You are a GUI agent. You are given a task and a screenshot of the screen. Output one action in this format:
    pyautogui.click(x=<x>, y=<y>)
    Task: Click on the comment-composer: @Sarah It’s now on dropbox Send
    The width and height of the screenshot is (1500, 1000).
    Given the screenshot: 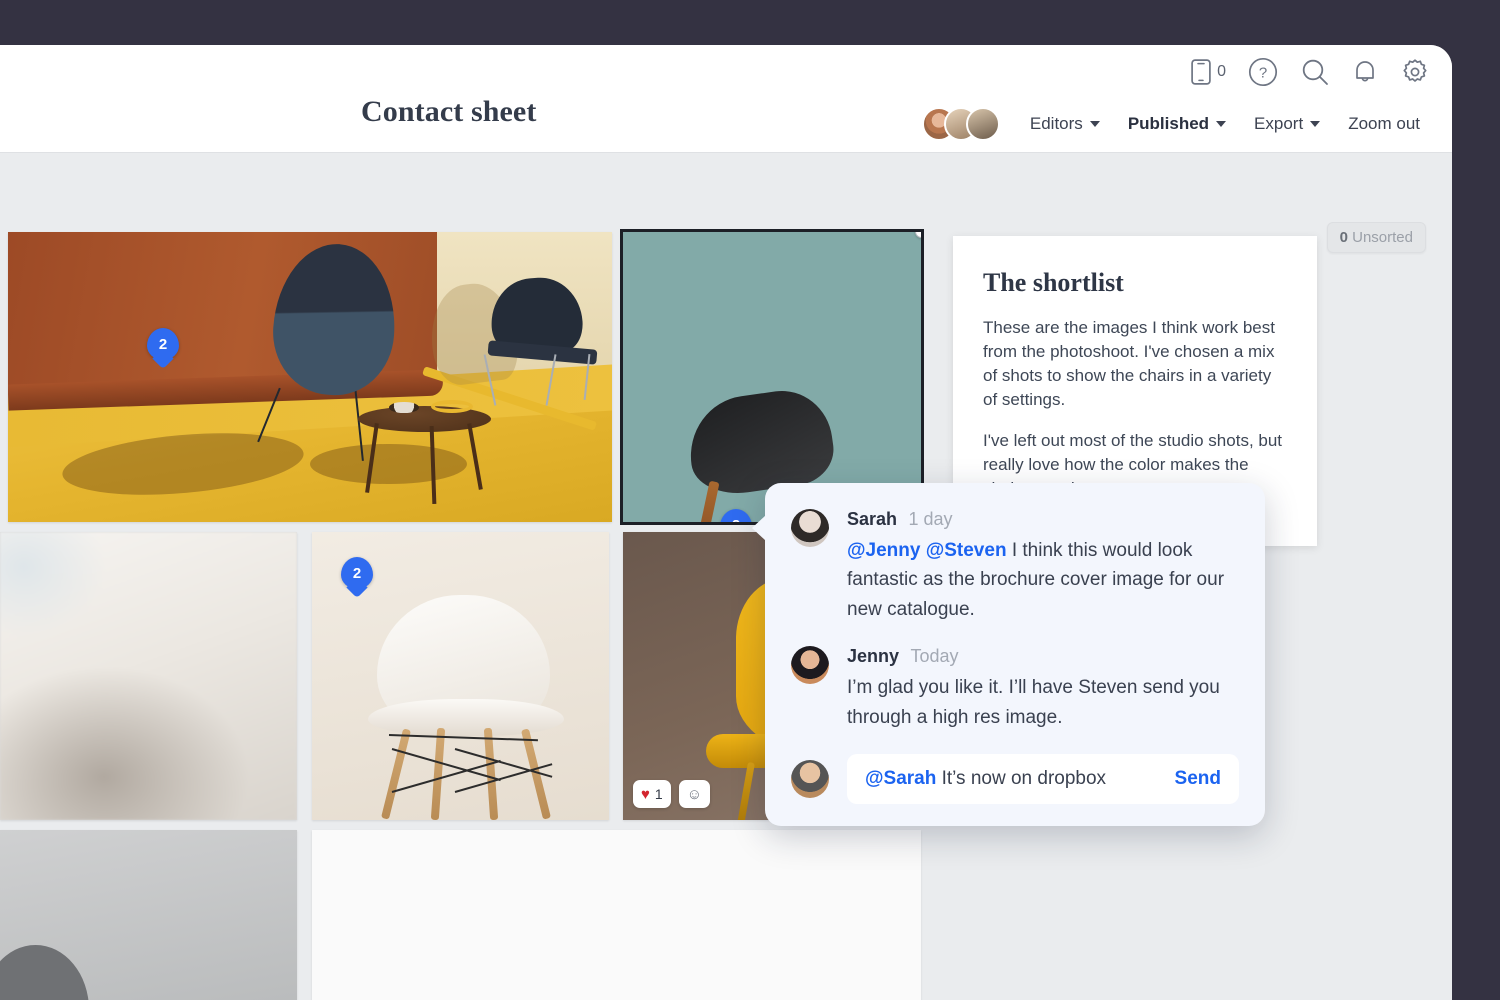 What is the action you would take?
    pyautogui.click(x=1015, y=779)
    